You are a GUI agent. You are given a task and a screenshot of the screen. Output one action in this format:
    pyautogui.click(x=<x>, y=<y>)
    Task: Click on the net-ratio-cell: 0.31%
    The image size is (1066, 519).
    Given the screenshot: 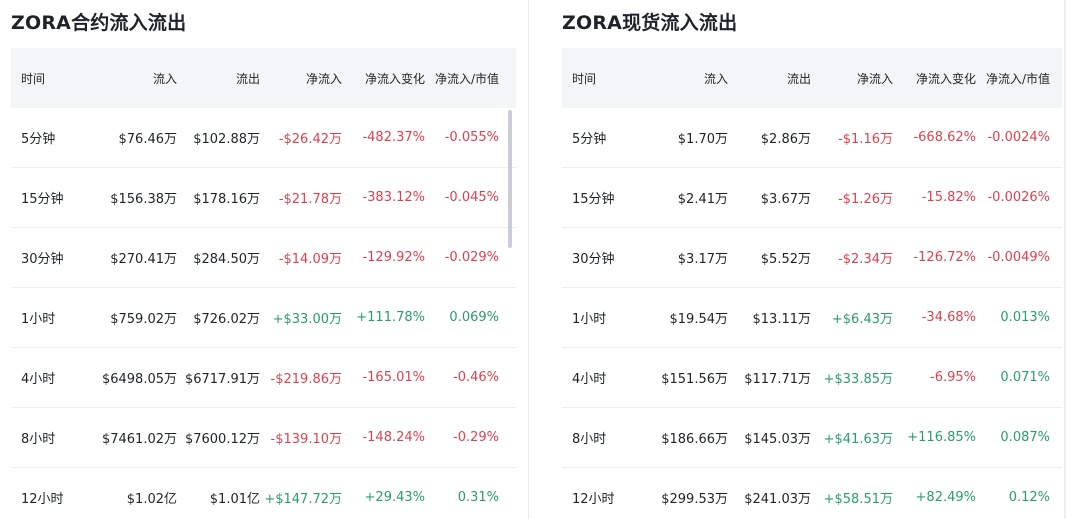 What is the action you would take?
    pyautogui.click(x=478, y=497)
    